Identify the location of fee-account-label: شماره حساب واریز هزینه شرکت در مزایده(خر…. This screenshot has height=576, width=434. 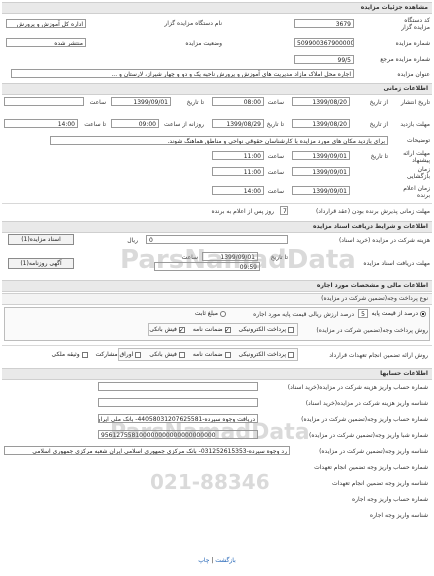
(357, 387).